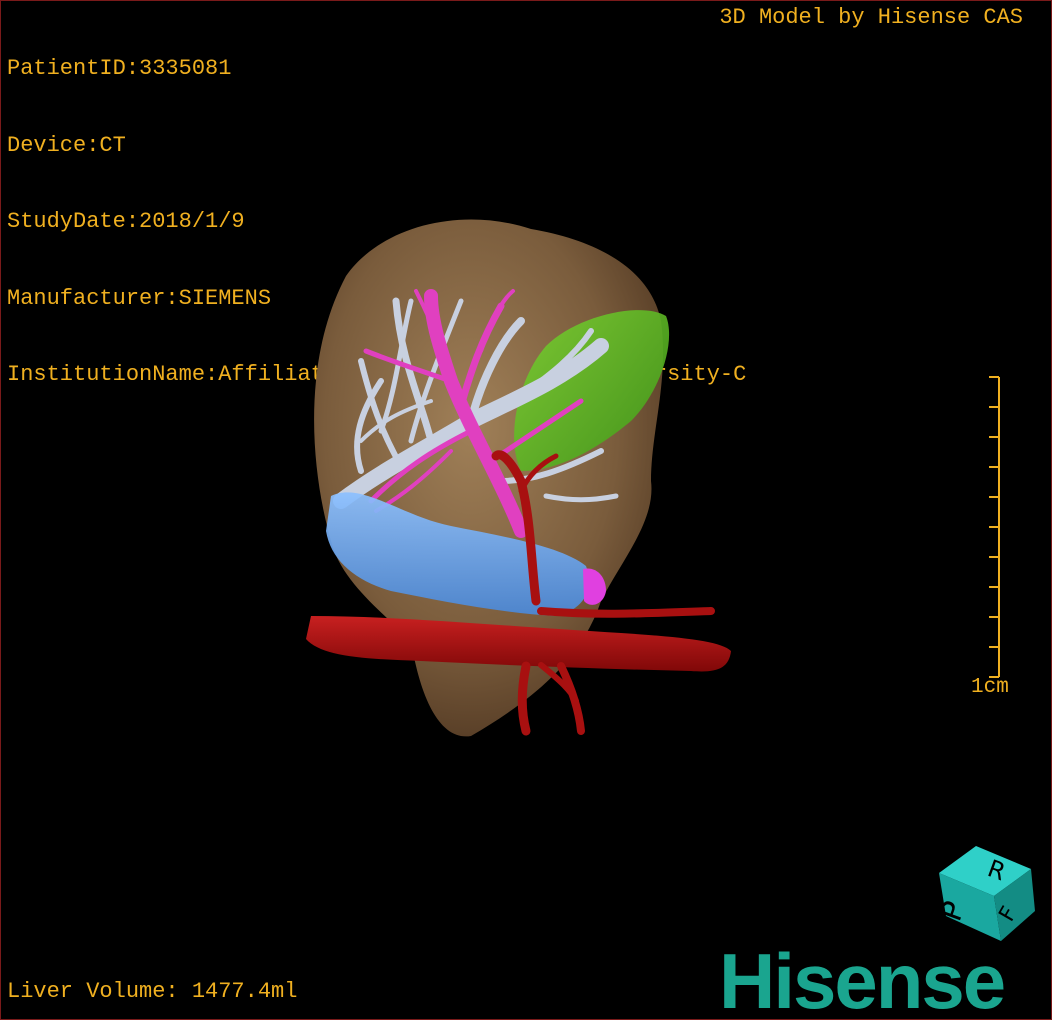 This screenshot has width=1052, height=1020. What do you see at coordinates (862, 978) in the screenshot?
I see `hisense-logo: Hisense` at bounding box center [862, 978].